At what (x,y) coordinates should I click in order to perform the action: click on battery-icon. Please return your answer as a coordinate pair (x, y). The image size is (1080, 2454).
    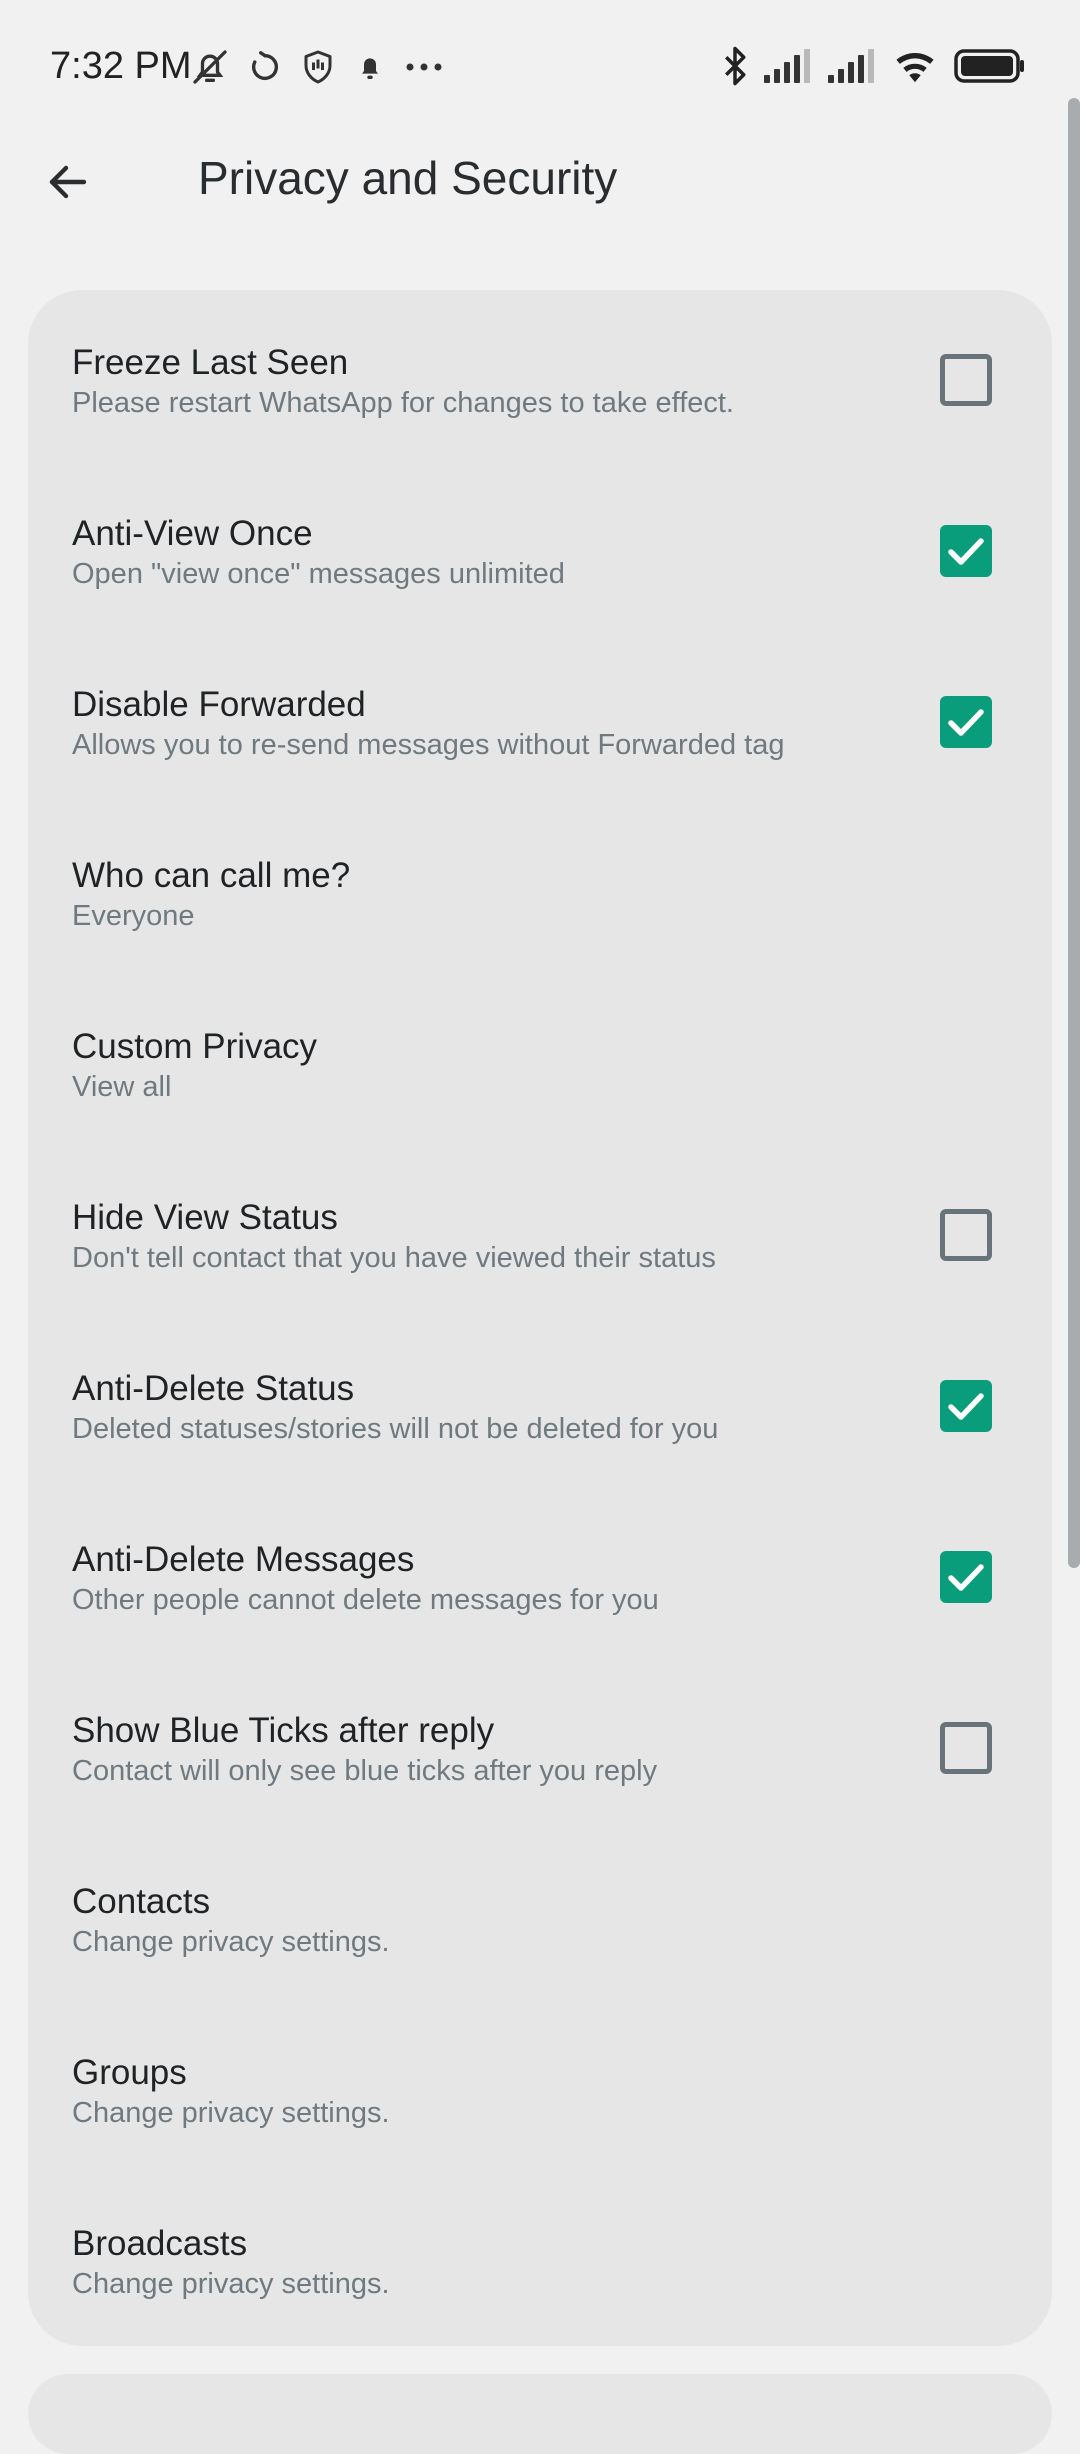
    Looking at the image, I should click on (990, 66).